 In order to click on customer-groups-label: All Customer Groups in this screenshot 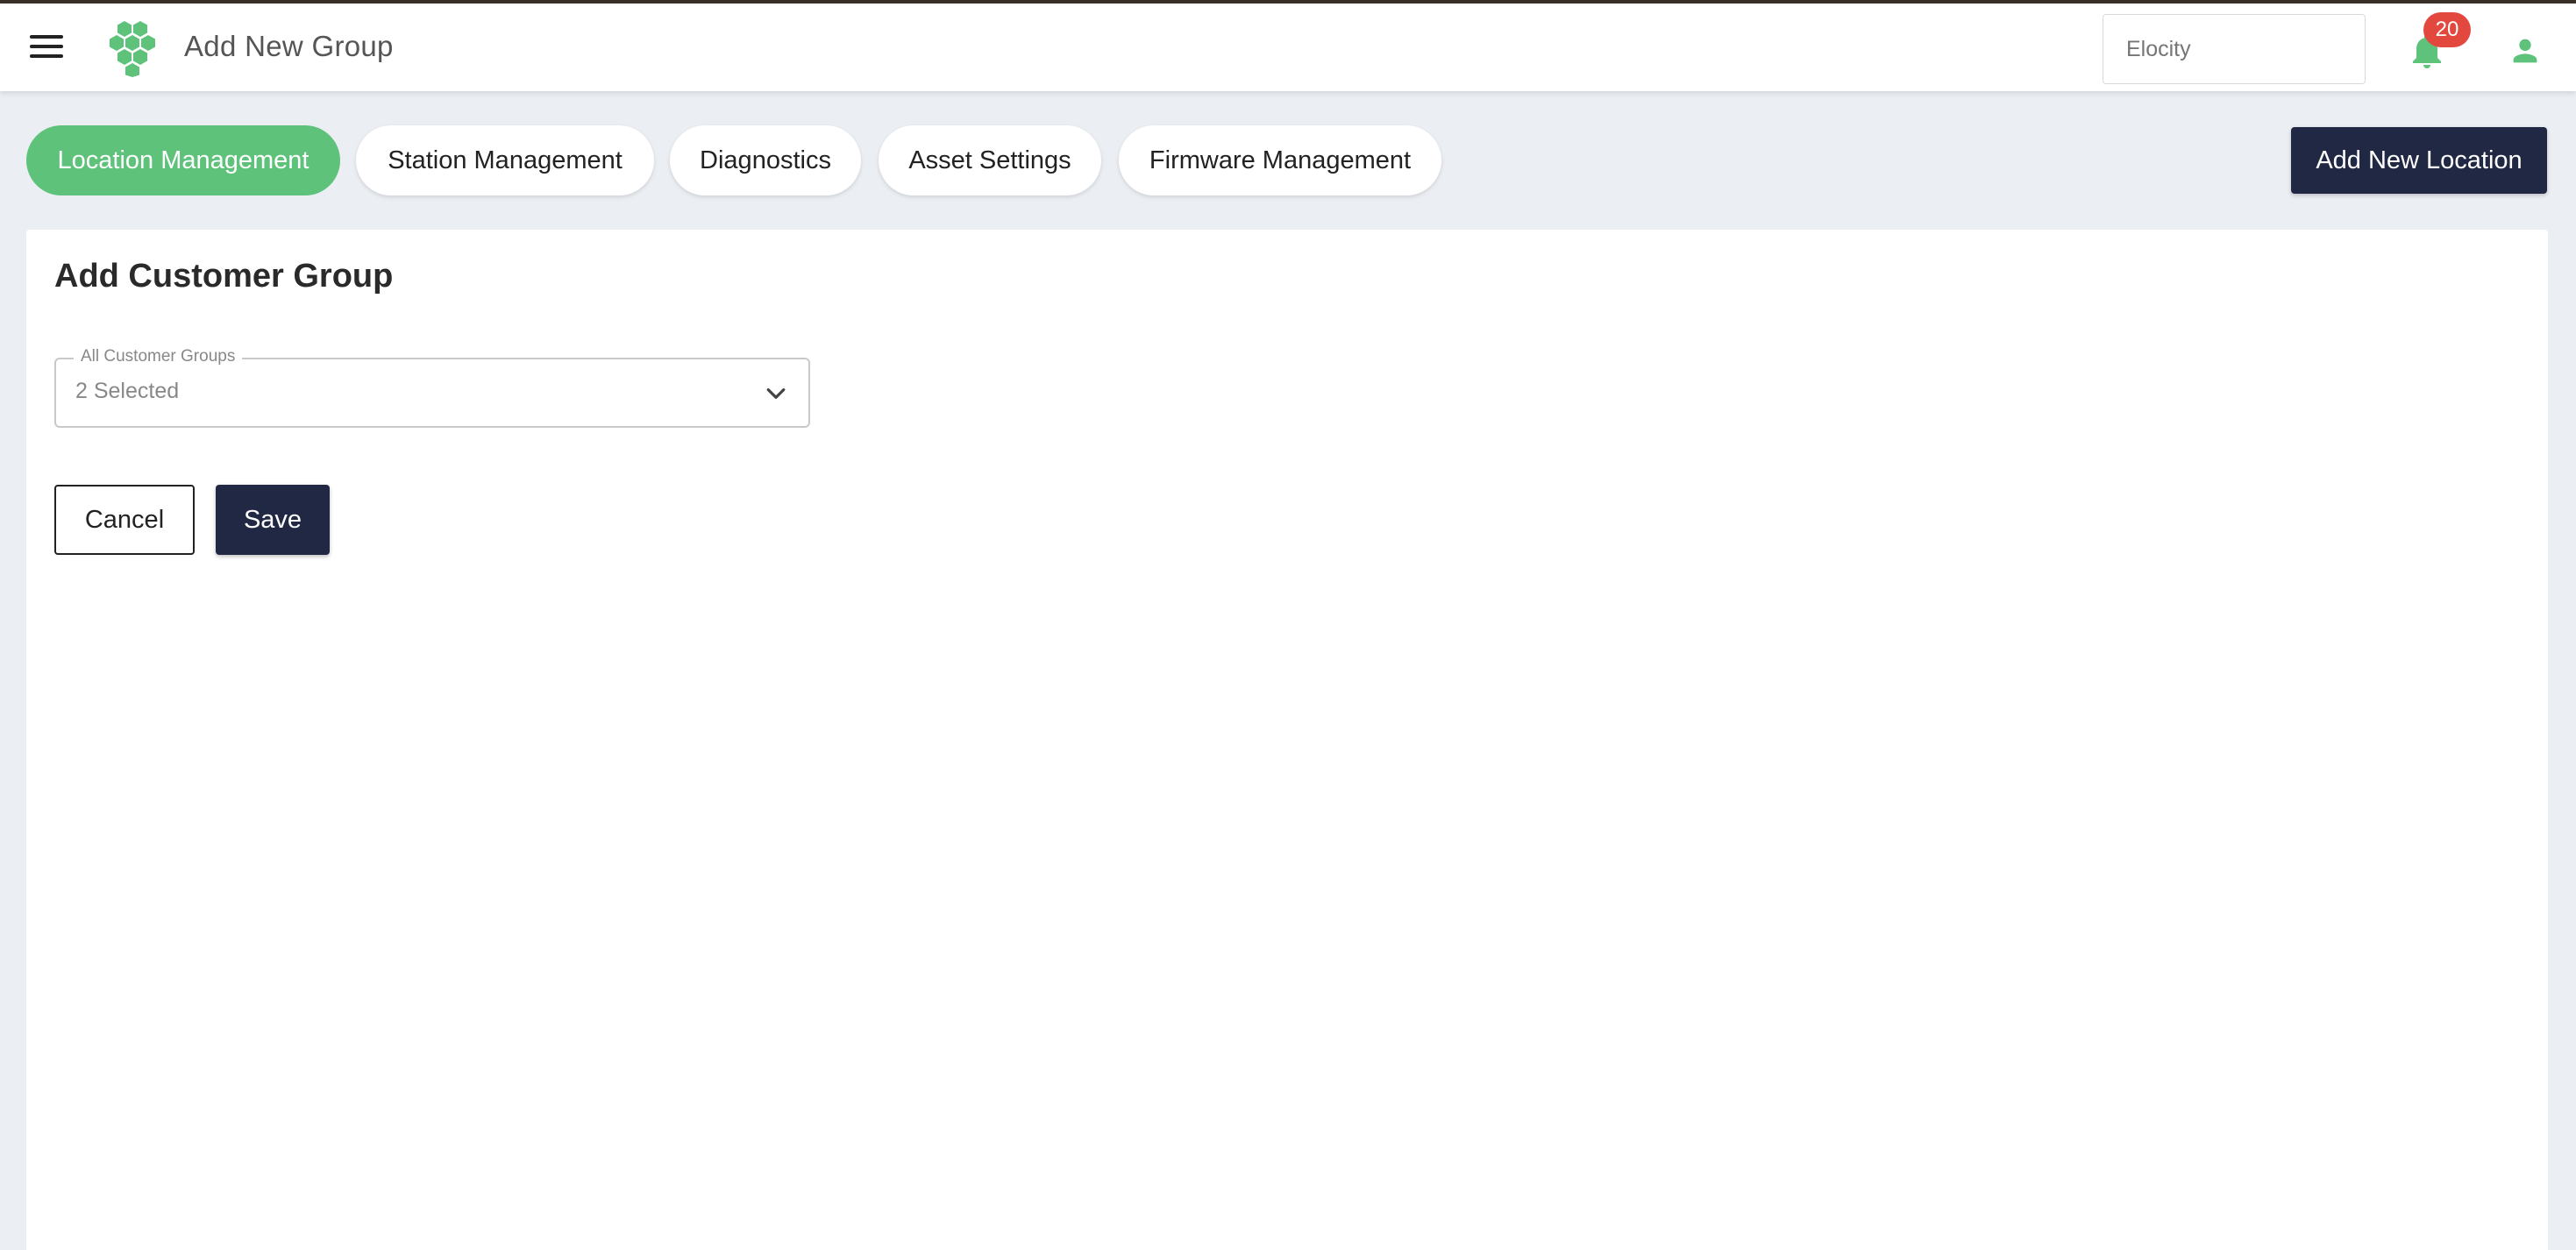, I will do `click(158, 356)`.